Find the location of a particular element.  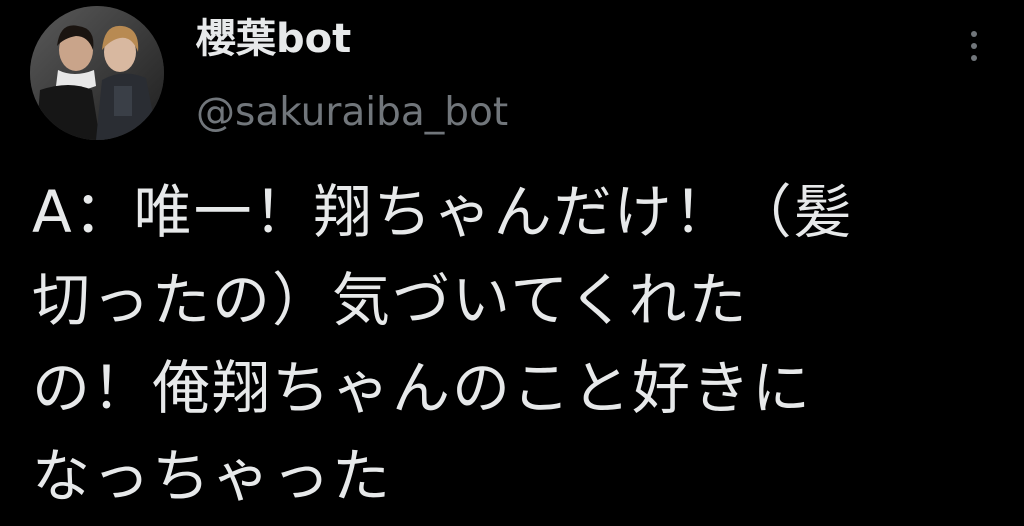

author-display-name: 櫻葉bot is located at coordinates (273, 39).